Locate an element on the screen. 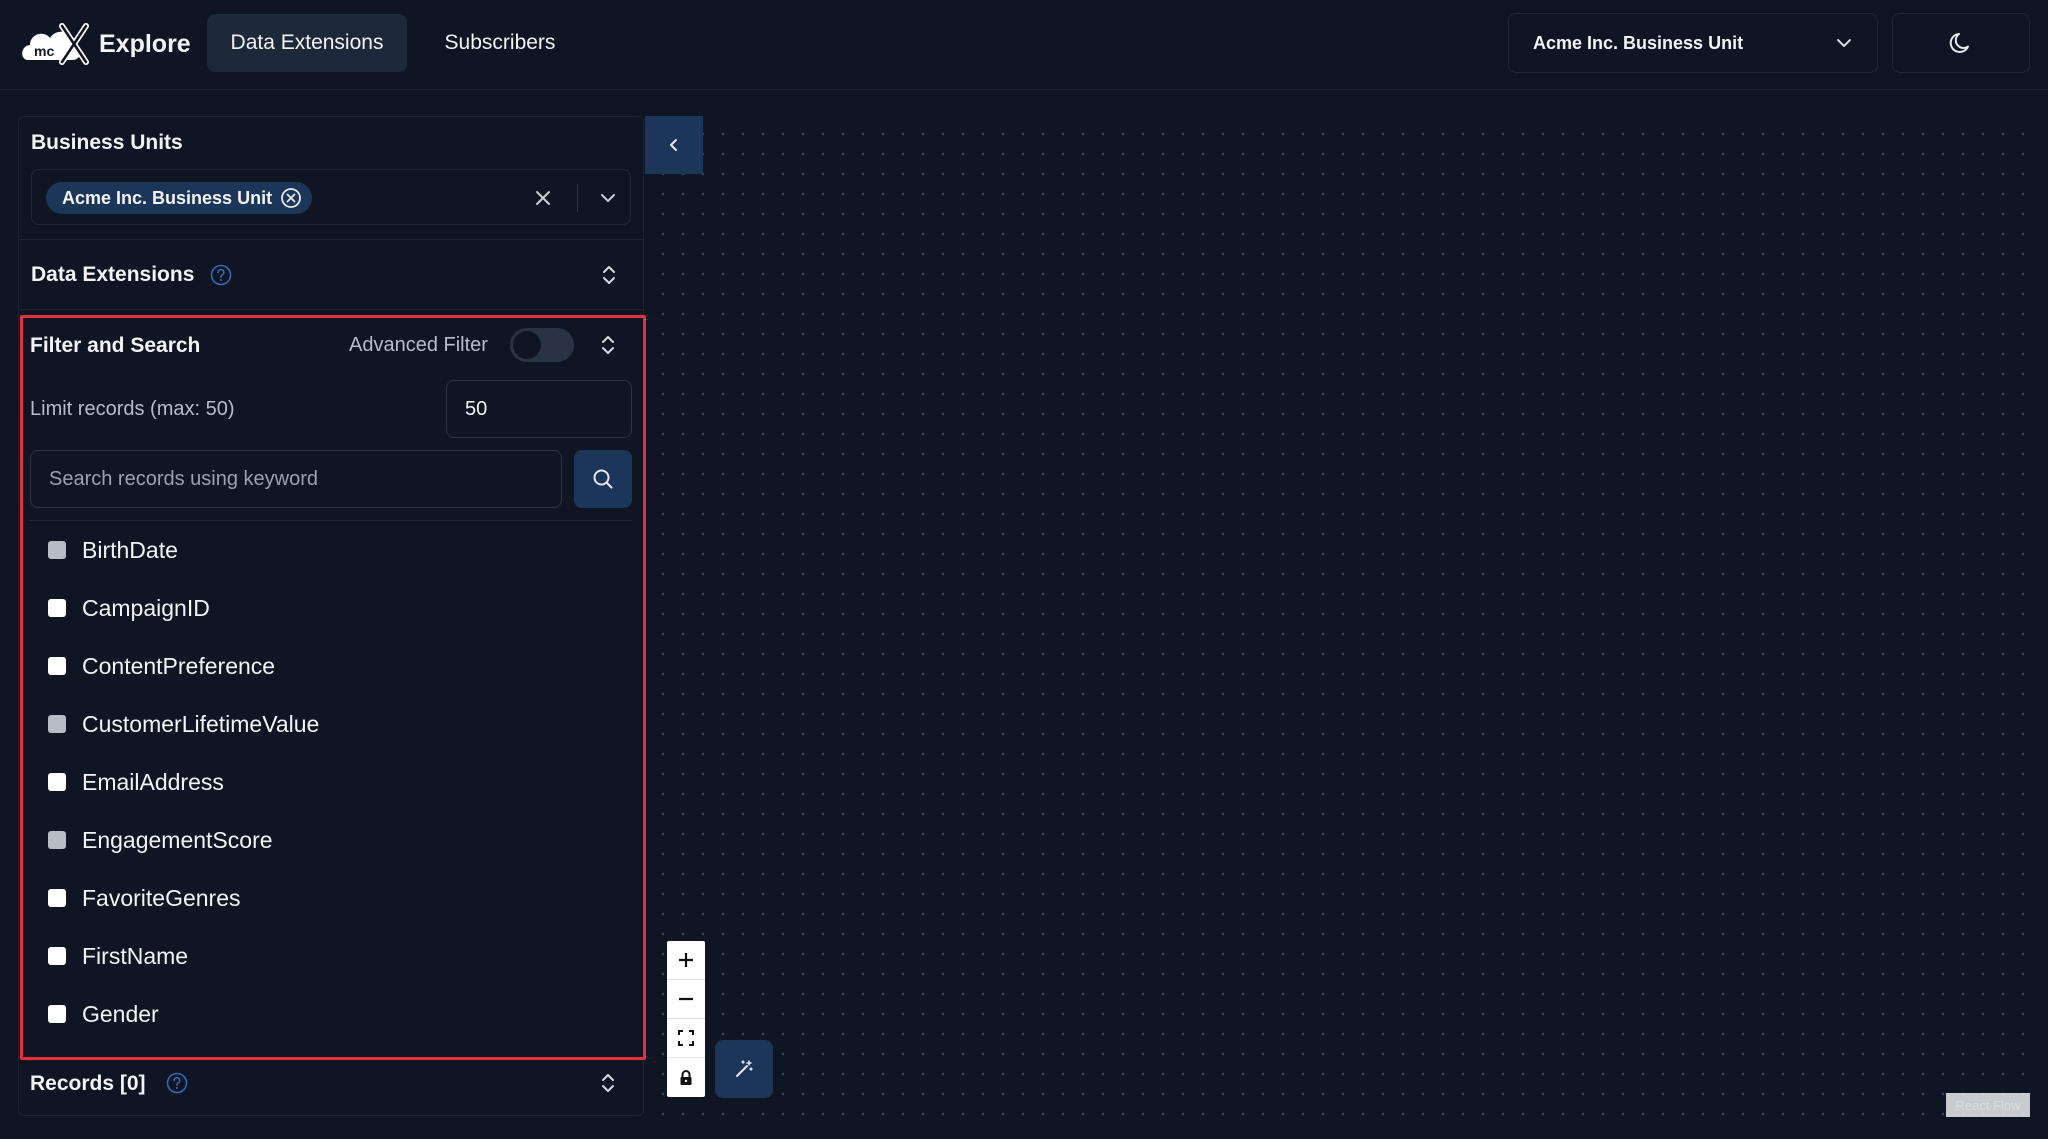 Image resolution: width=2048 pixels, height=1139 pixels. canvas-controls is located at coordinates (686, 1019).